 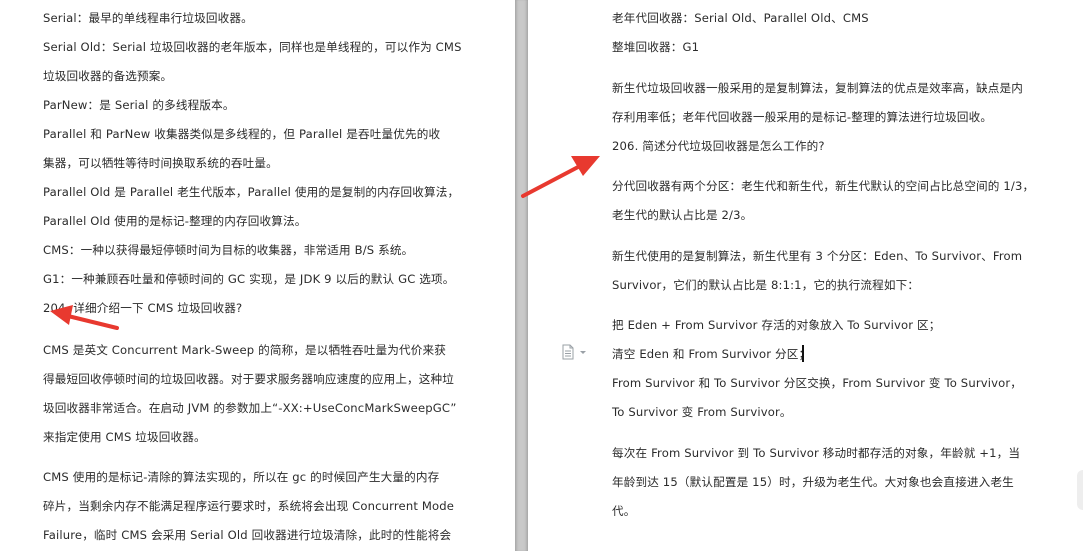 I want to click on question-206-heading: 206. 简述分代垃圾回收器是怎么工作的?, so click(x=718, y=146).